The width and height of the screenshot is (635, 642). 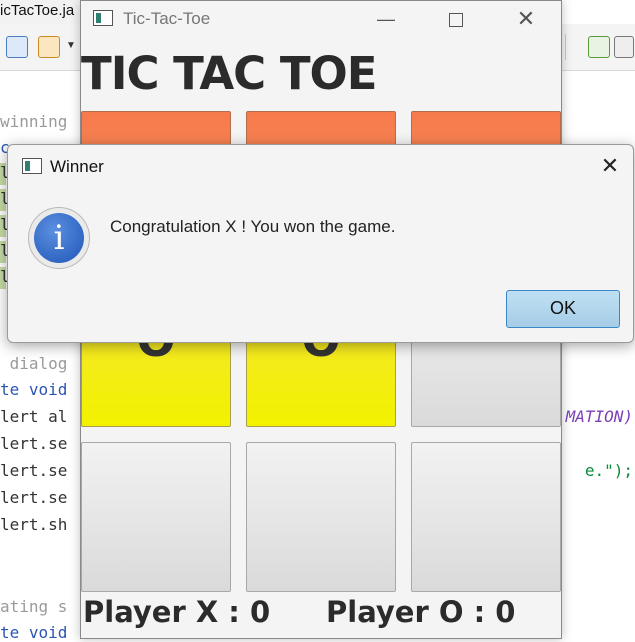 What do you see at coordinates (34, 524) in the screenshot?
I see `code-line: lert.sh` at bounding box center [34, 524].